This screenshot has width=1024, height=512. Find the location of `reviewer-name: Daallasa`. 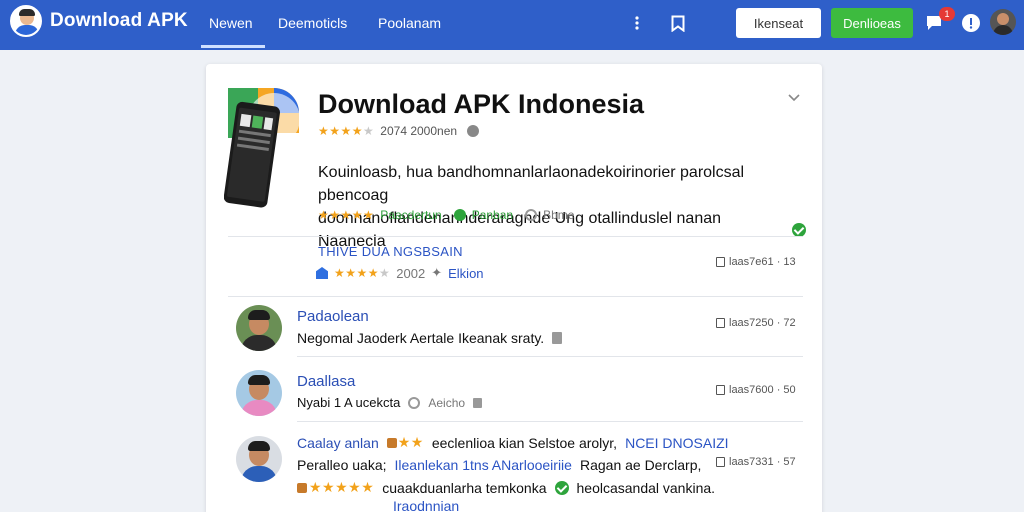

reviewer-name: Daallasa is located at coordinates (326, 381).